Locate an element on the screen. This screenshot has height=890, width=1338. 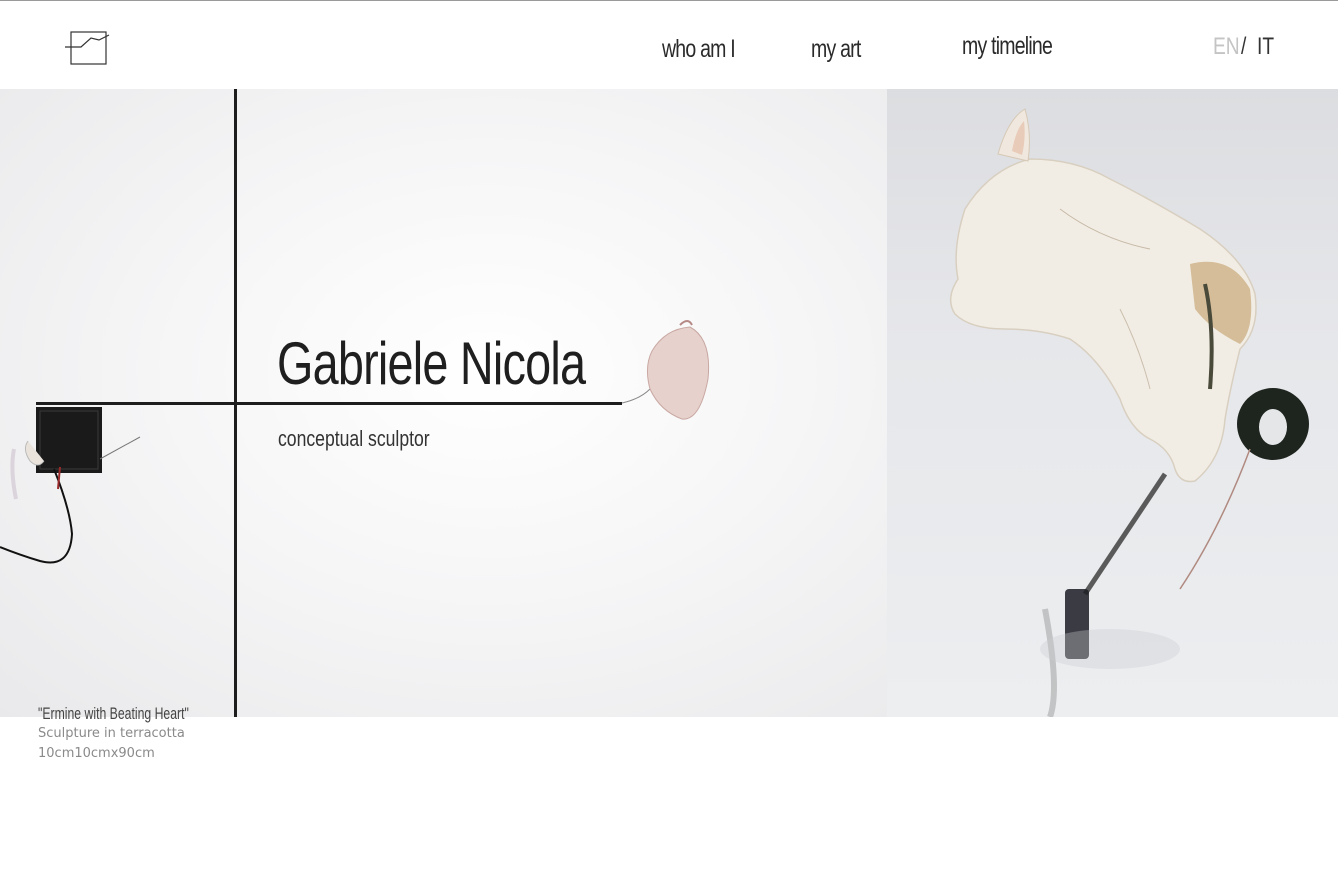
artist-subtitle: conceptual sculptor is located at coordinates (354, 438).